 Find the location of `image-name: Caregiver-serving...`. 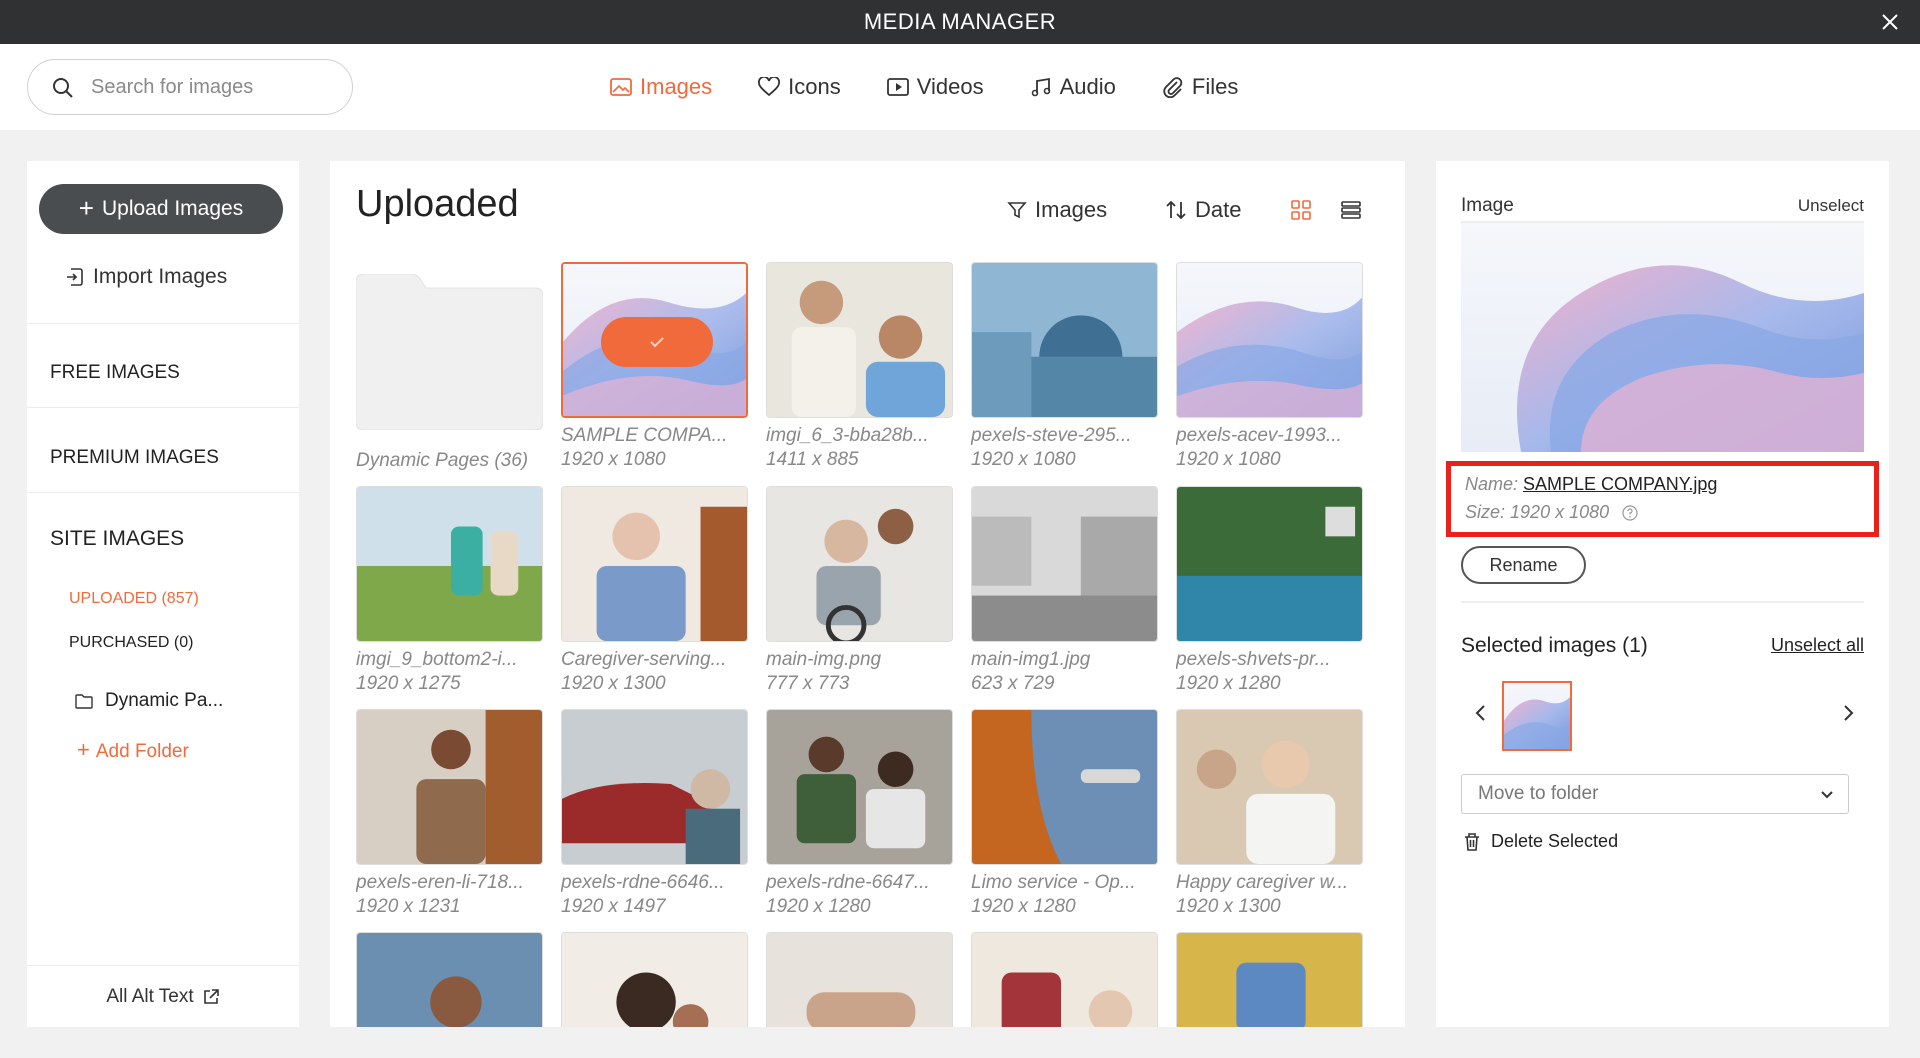

image-name: Caregiver-serving... is located at coordinates (644, 659).